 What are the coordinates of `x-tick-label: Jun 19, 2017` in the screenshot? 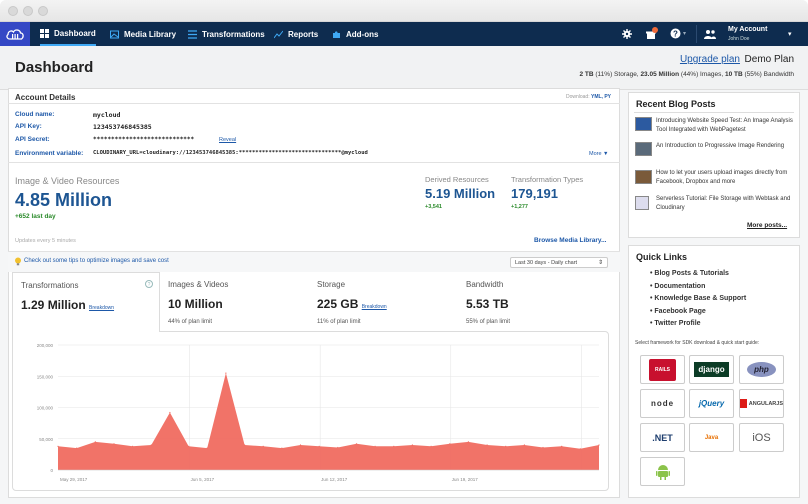 It's located at (465, 479).